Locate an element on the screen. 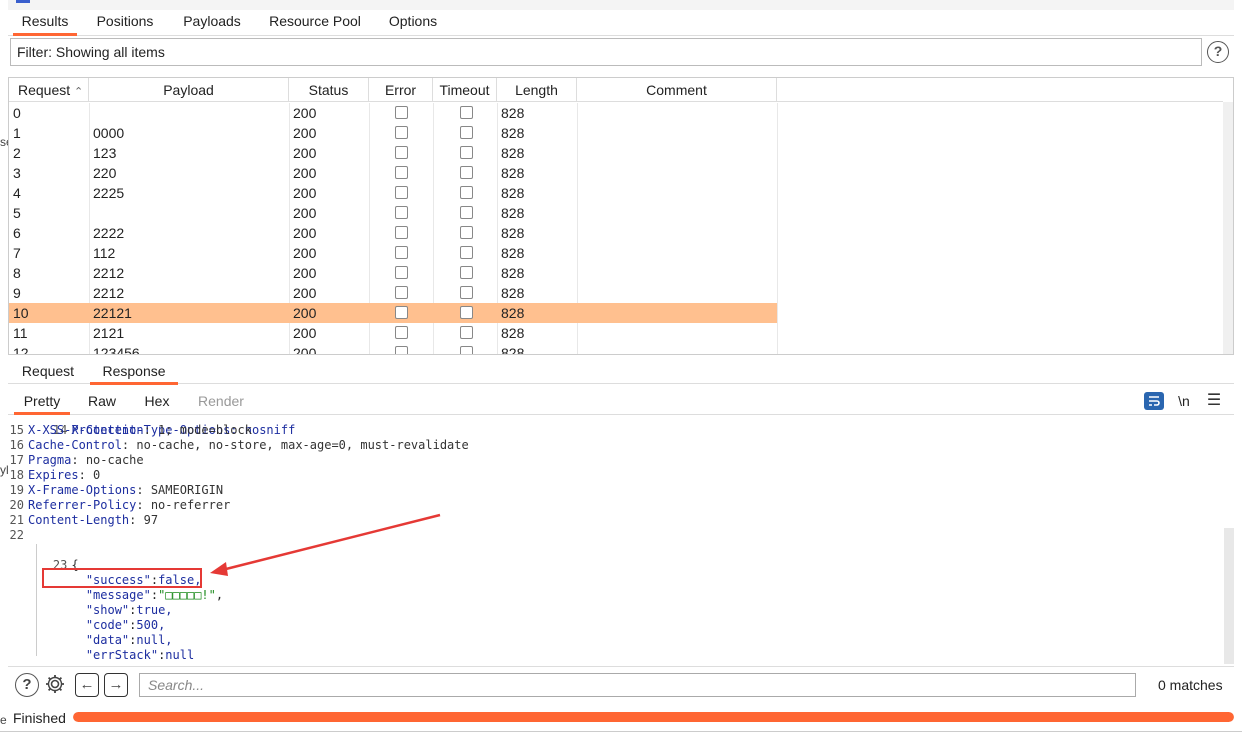 The image size is (1242, 737). table-row: 3 220 200 828 is located at coordinates (393, 173).